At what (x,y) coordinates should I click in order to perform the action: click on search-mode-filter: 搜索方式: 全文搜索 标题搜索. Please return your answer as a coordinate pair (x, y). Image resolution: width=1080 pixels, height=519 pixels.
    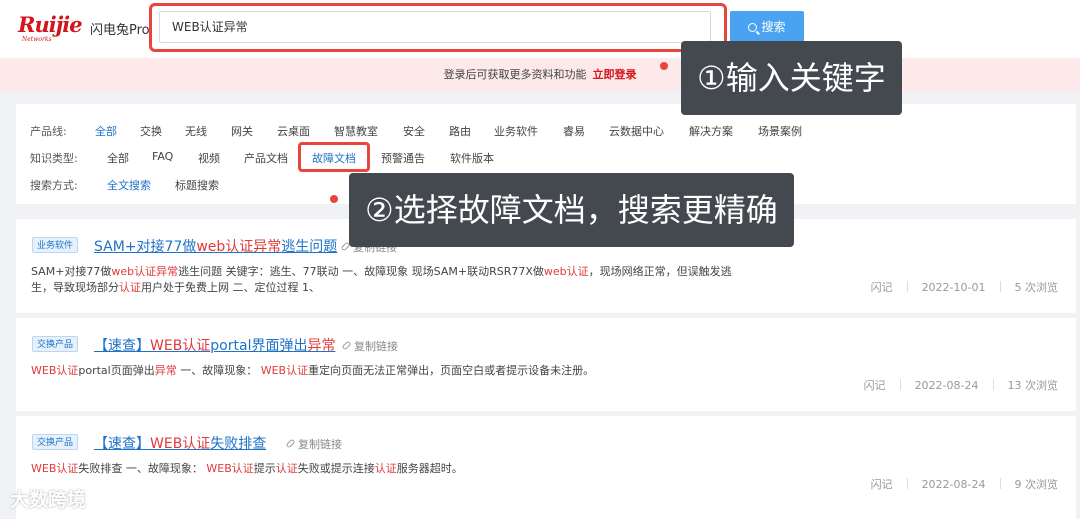
    Looking at the image, I should click on (124, 185).